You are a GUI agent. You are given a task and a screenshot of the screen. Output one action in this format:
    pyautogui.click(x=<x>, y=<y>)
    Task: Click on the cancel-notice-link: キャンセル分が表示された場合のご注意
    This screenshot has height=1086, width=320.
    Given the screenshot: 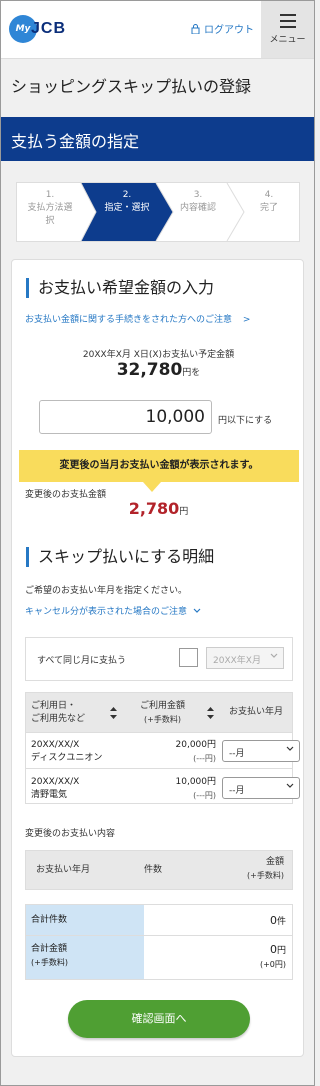 What is the action you would take?
    pyautogui.click(x=113, y=610)
    